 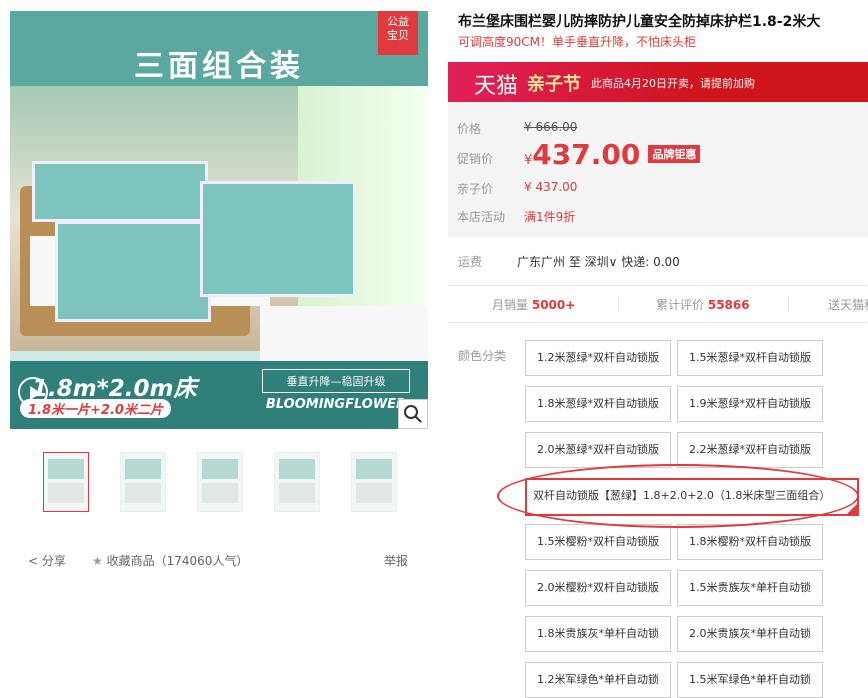 What do you see at coordinates (577, 42) in the screenshot?
I see `product-subtitle: 可调高度90CM！单手垂直升降，不怕床头柜` at bounding box center [577, 42].